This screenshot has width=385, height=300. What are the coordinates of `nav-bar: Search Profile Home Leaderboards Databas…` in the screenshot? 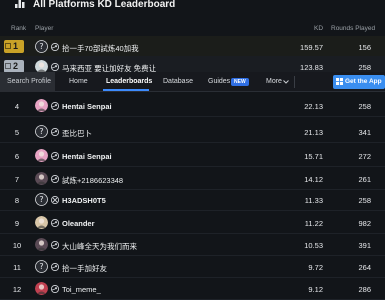 It's located at (192, 82).